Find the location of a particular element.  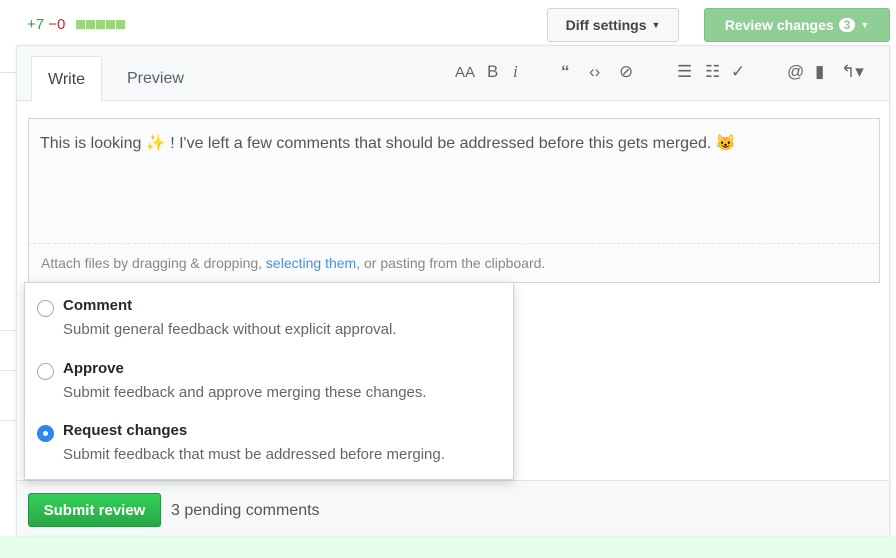

option-title: Comment is located at coordinates (98, 305).